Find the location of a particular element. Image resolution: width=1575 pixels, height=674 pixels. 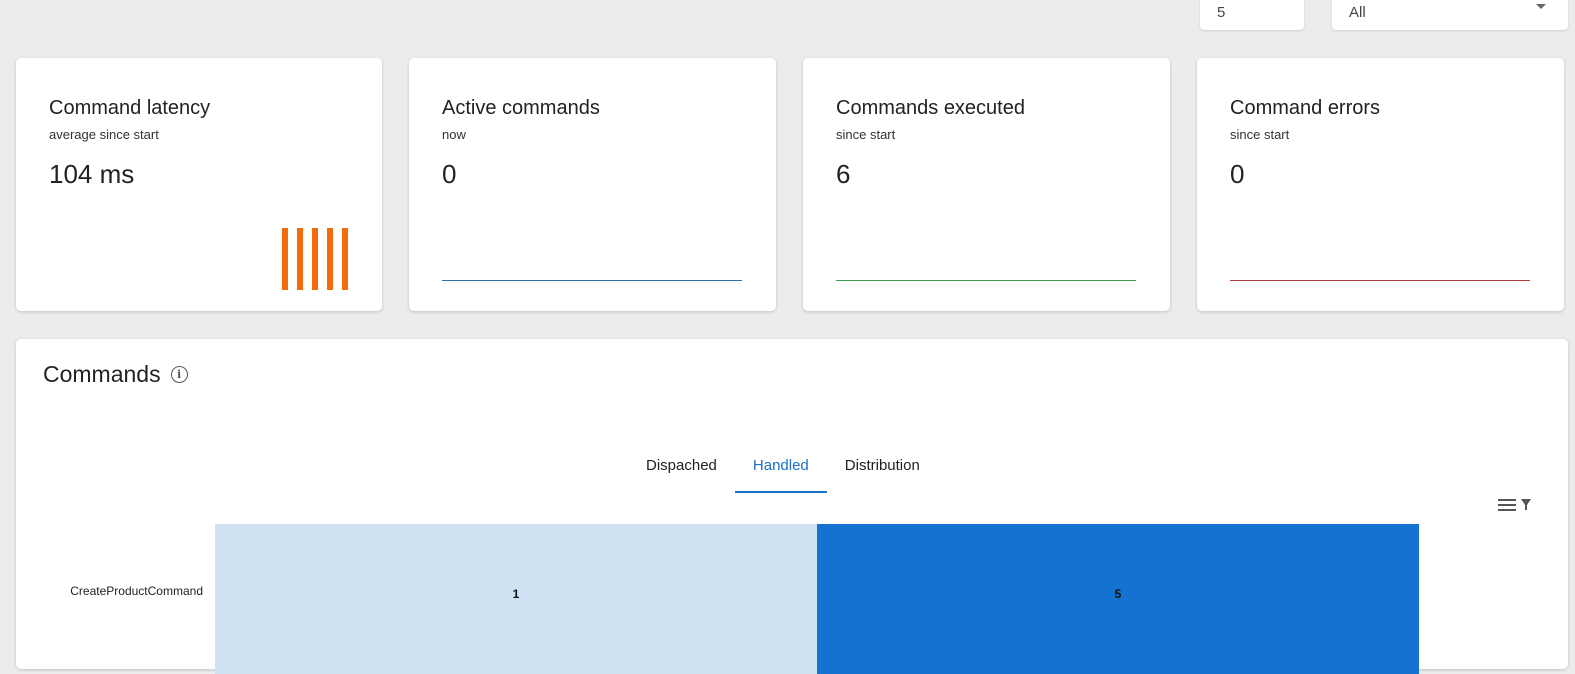

card-value: 104 ms is located at coordinates (92, 174).